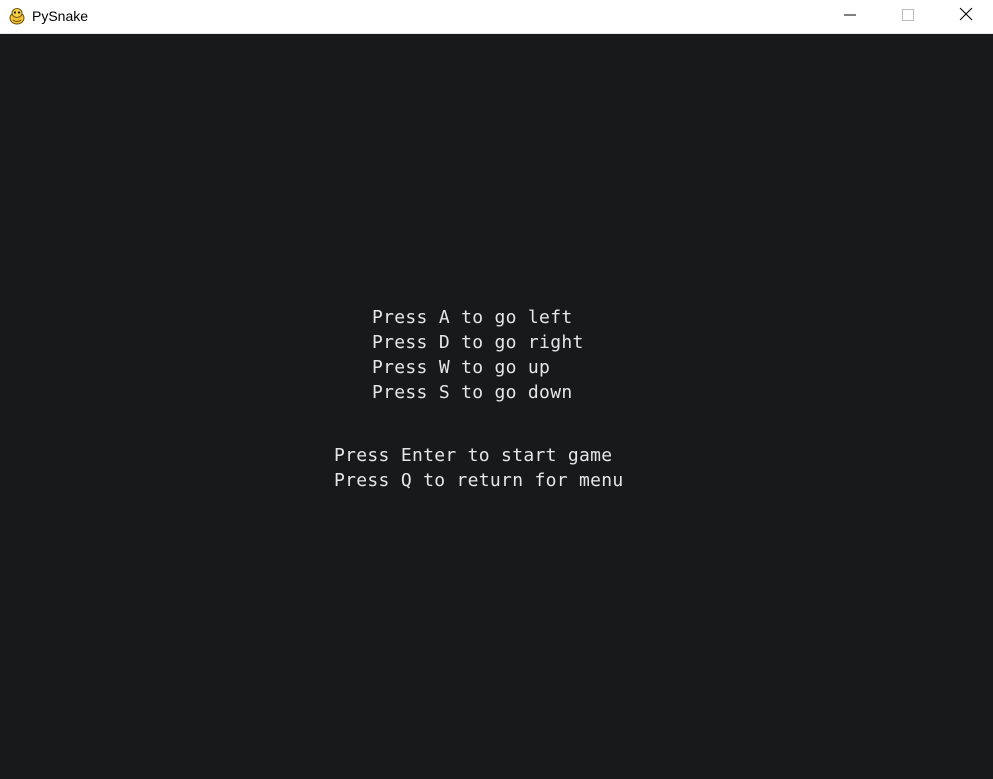 Image resolution: width=993 pixels, height=779 pixels. I want to click on control-right-text: Press D to go right, so click(478, 342).